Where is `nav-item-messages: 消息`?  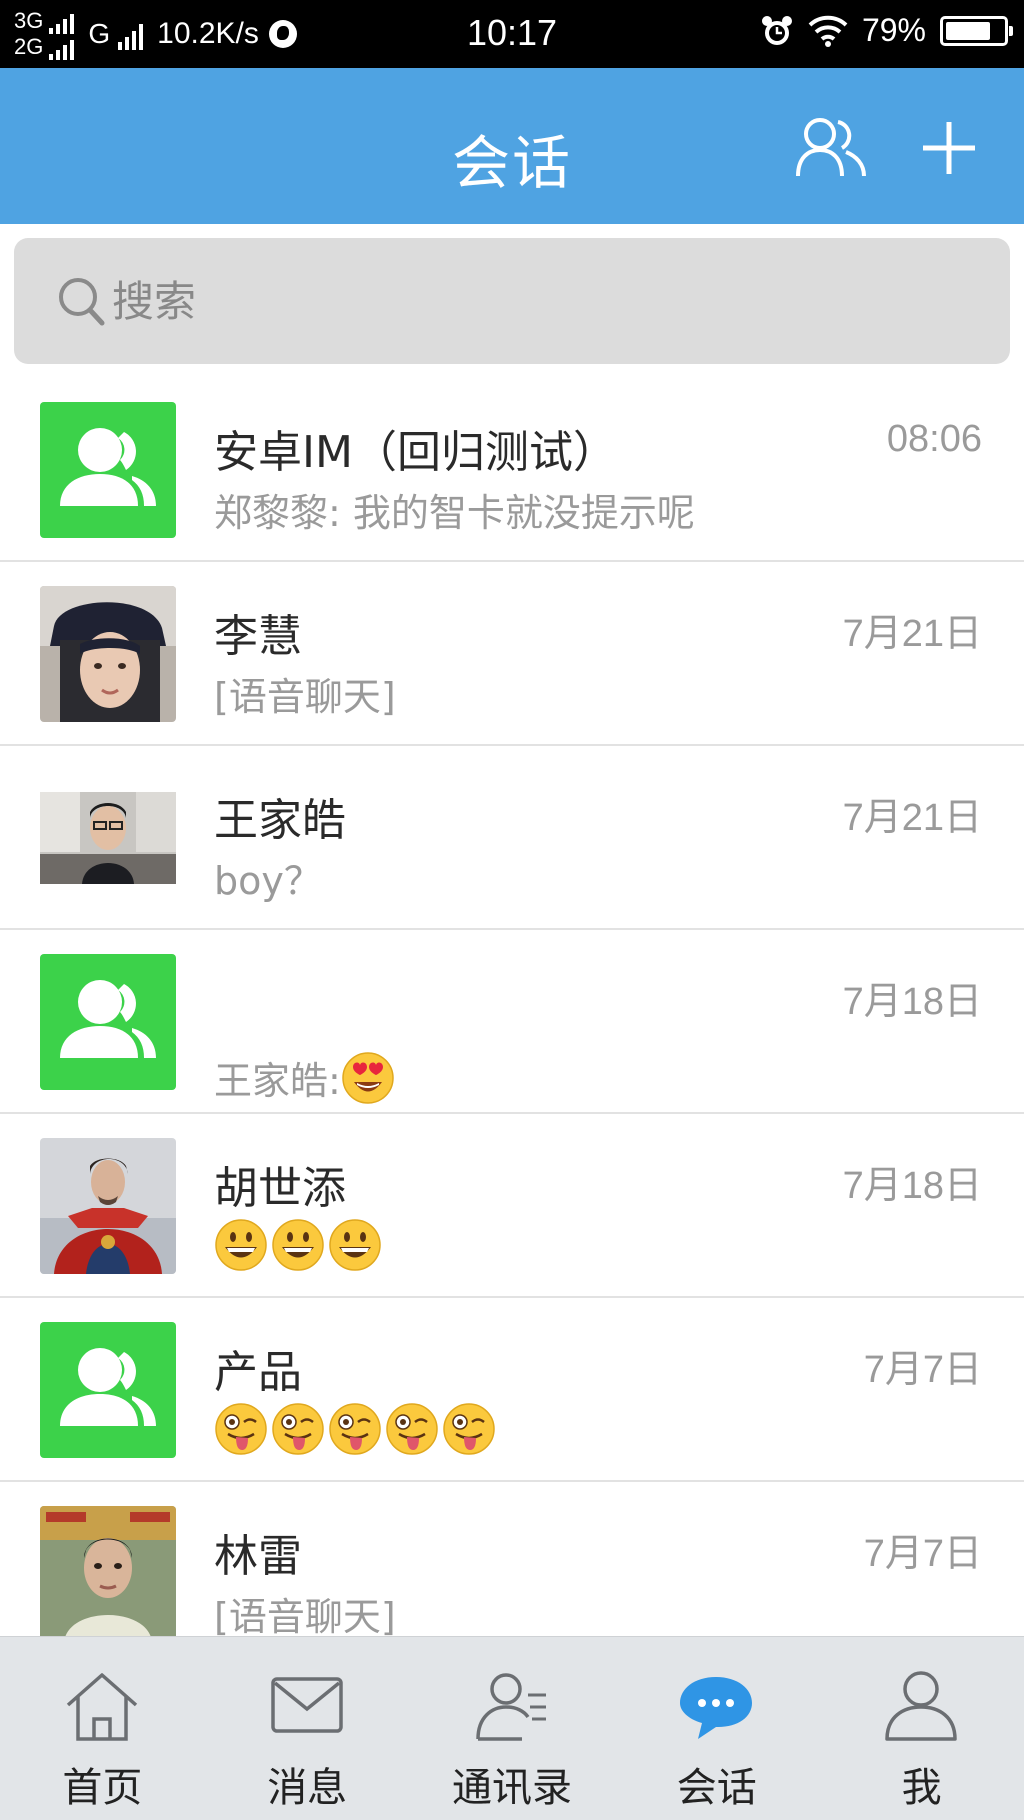
nav-item-messages: 消息 is located at coordinates (307, 1728).